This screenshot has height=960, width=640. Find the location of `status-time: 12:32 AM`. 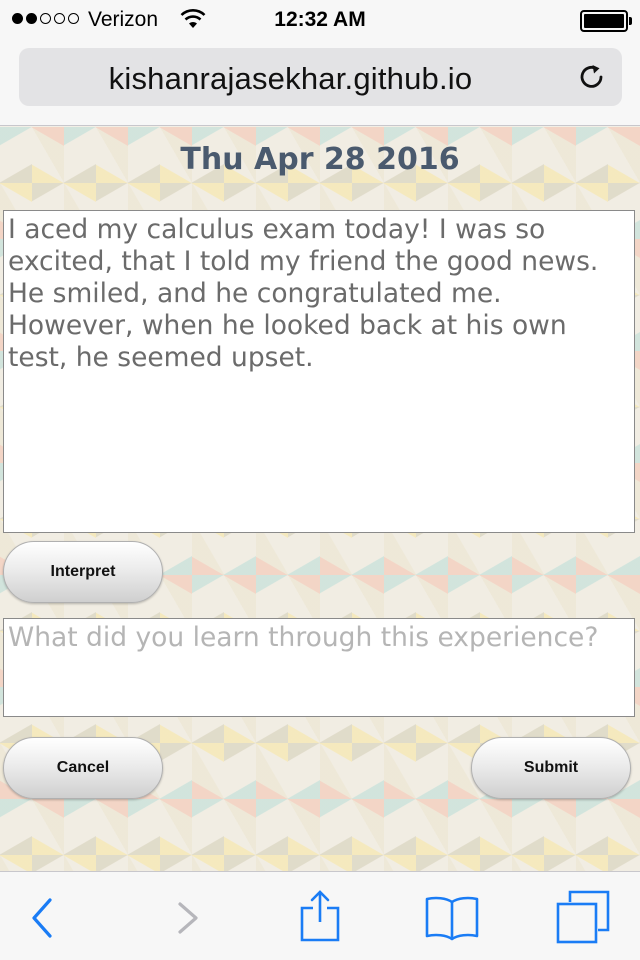

status-time: 12:32 AM is located at coordinates (320, 19).